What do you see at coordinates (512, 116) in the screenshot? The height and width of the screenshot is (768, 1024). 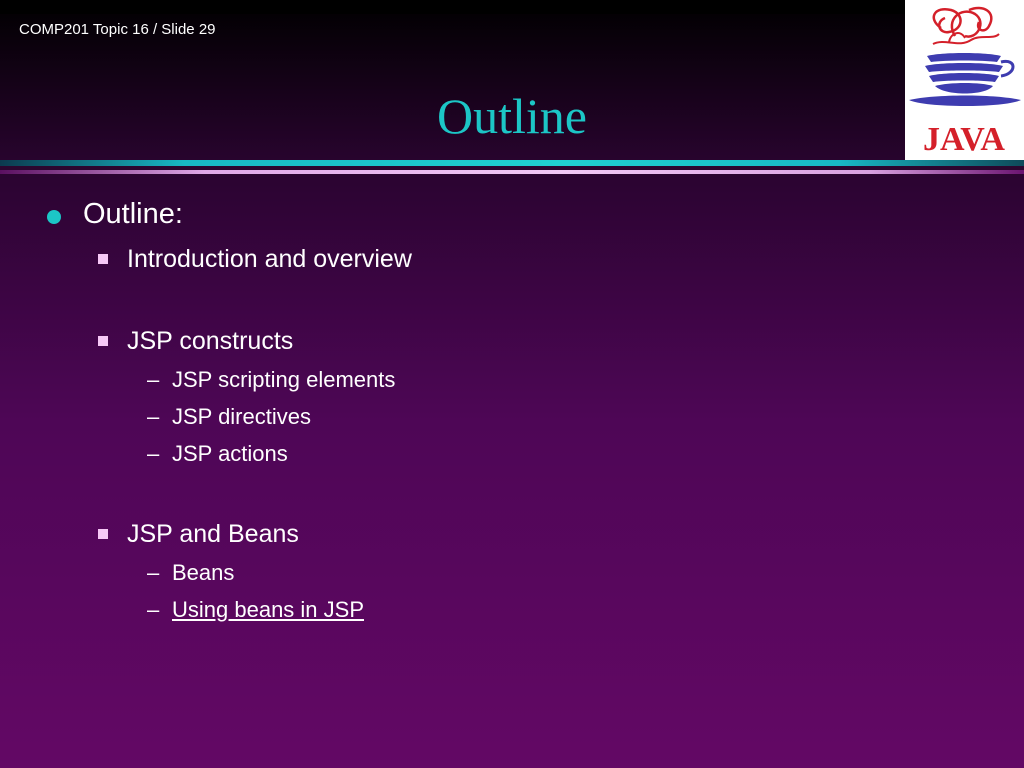 I see `slide-title: Outline` at bounding box center [512, 116].